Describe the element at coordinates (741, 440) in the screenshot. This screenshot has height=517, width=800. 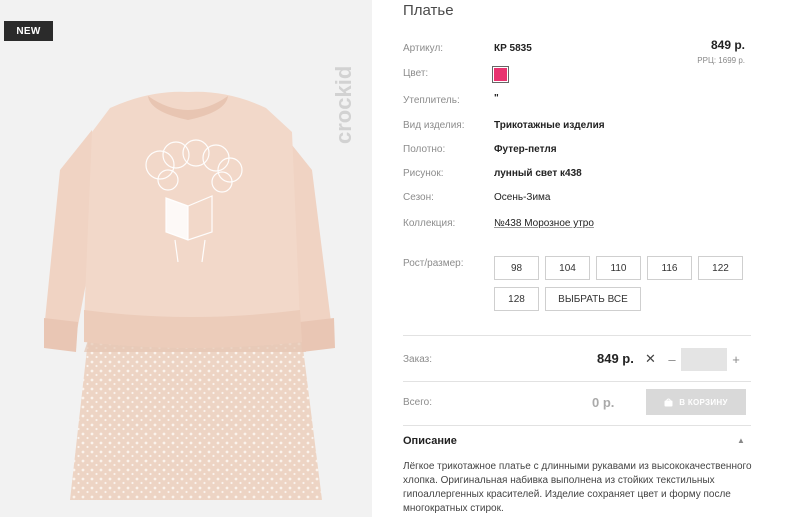
I see `collapse-arrow-icon: ▲` at that location.